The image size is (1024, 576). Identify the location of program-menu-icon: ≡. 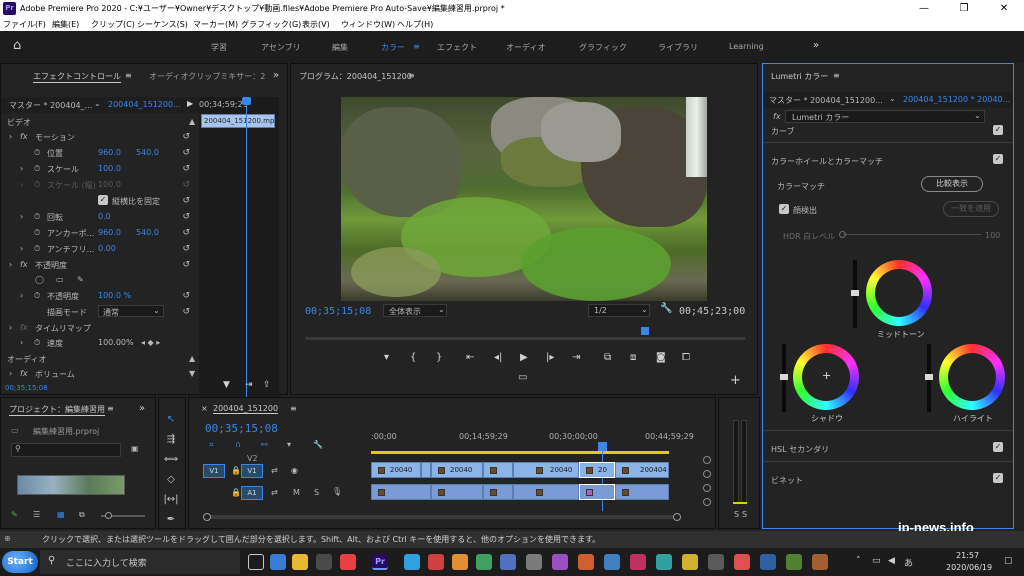
(411, 75).